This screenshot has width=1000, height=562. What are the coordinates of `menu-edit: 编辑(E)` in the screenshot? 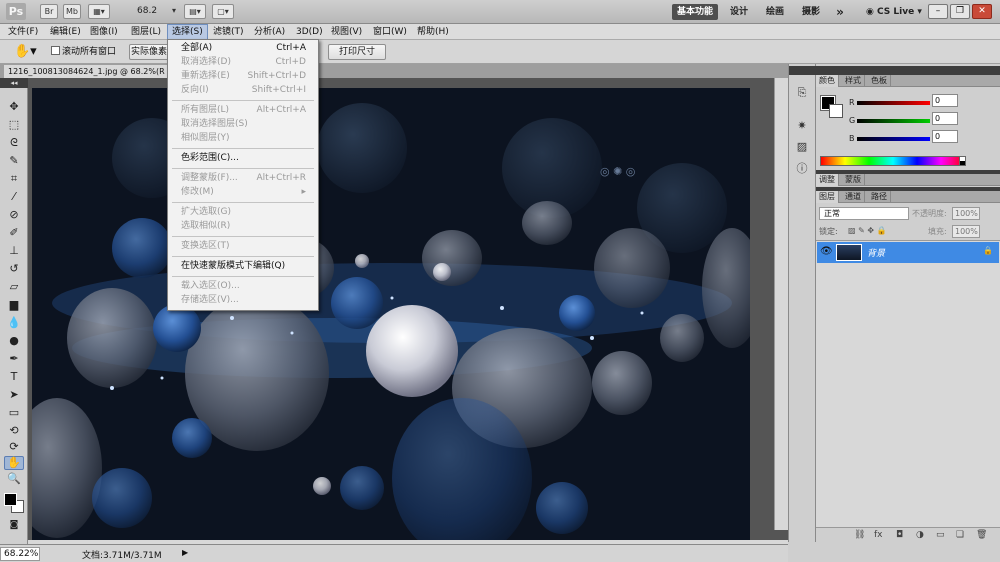 It's located at (65, 32).